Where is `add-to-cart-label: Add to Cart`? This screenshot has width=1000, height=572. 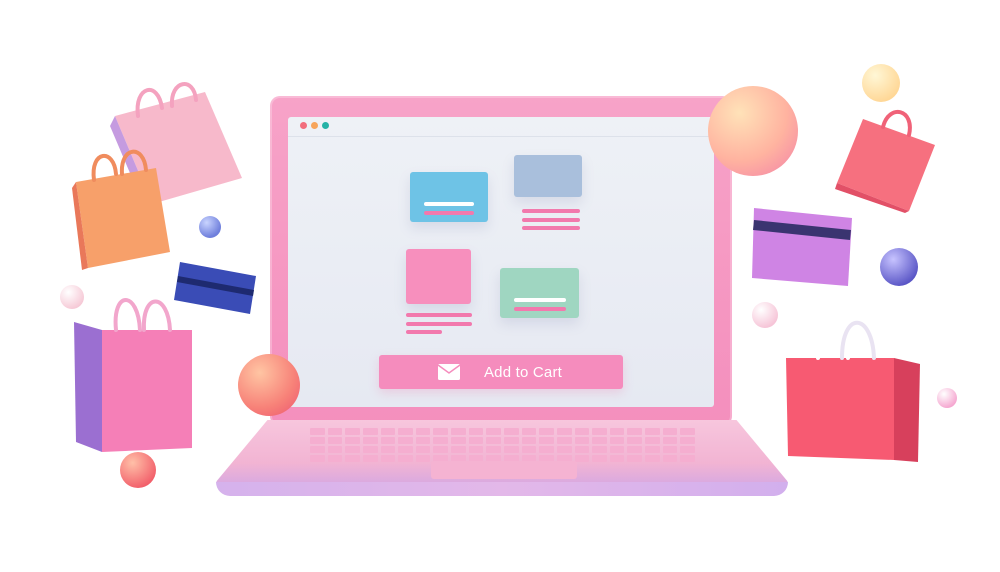
add-to-cart-label: Add to Cart is located at coordinates (523, 372).